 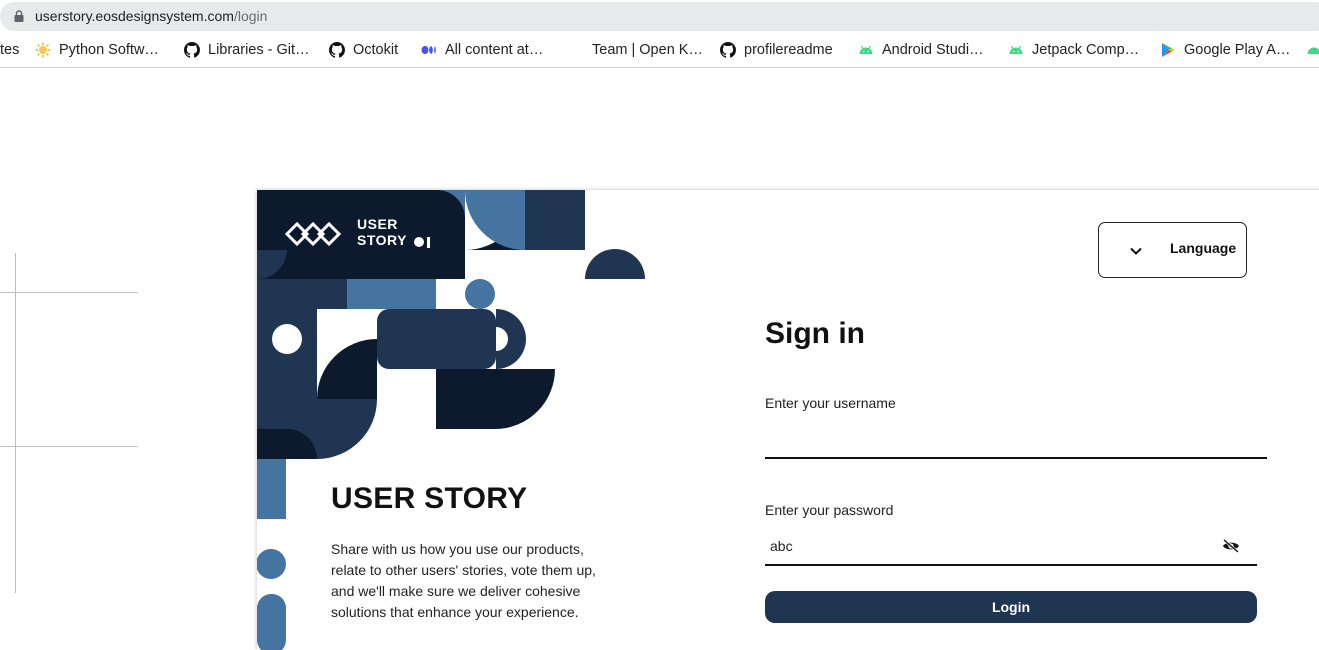 What do you see at coordinates (829, 510) in the screenshot?
I see `password-label: Enter your password` at bounding box center [829, 510].